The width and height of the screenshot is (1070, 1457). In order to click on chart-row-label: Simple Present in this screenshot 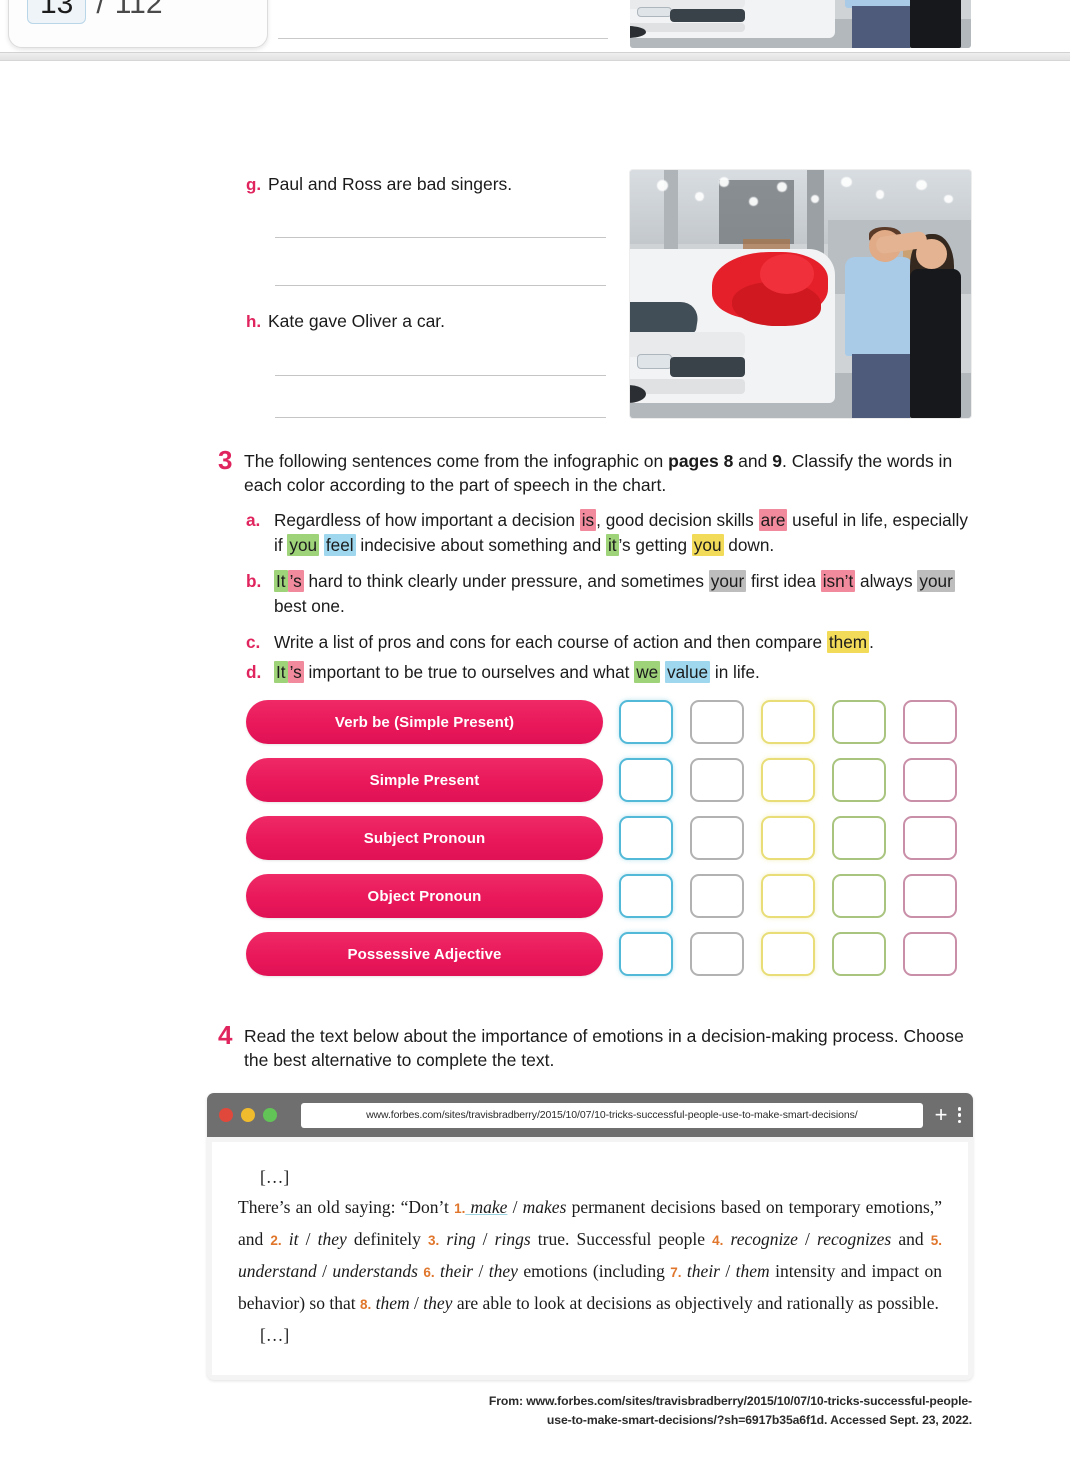, I will do `click(424, 780)`.